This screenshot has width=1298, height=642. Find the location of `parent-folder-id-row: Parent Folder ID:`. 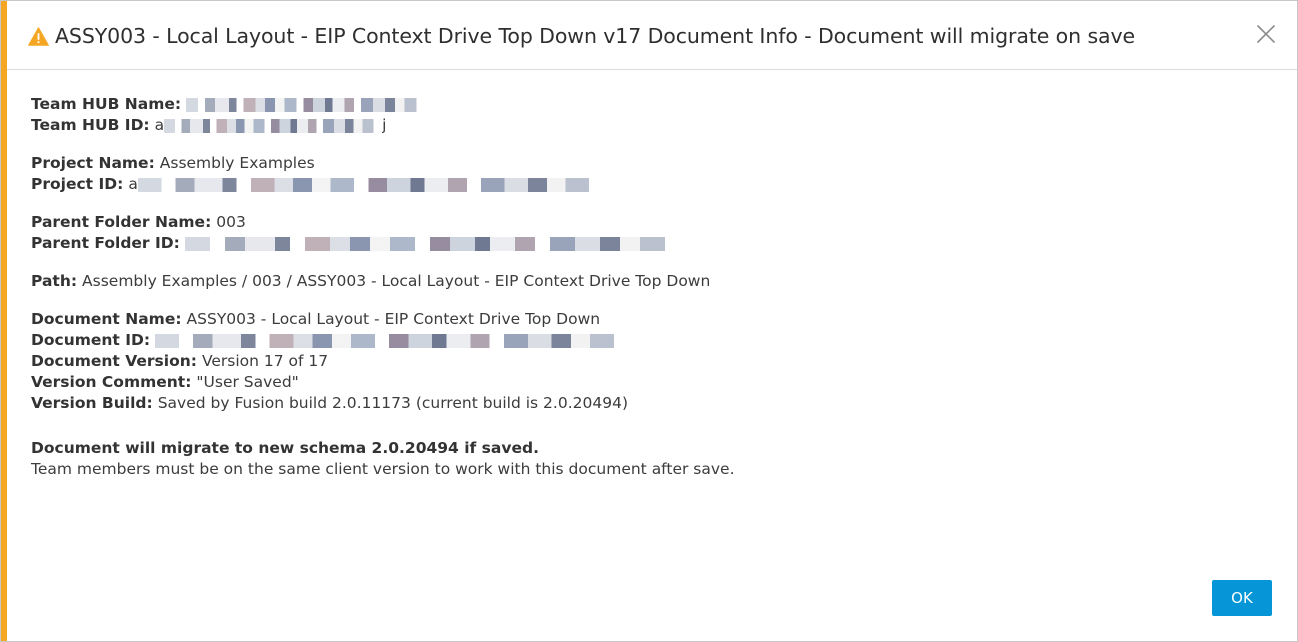

parent-folder-id-row: Parent Folder ID: is located at coordinates (649, 243).